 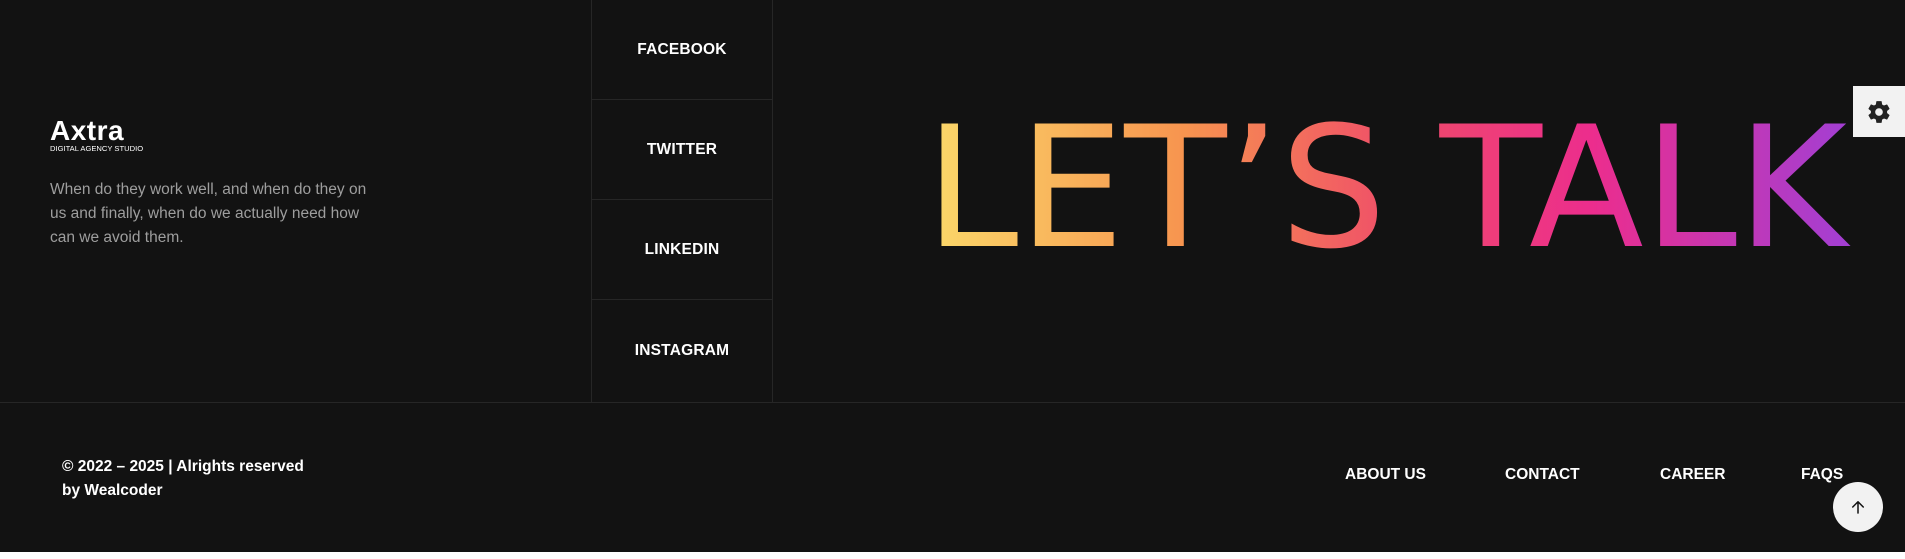 I want to click on lets-talk-graphic: LET’S TALK, so click(x=1388, y=178).